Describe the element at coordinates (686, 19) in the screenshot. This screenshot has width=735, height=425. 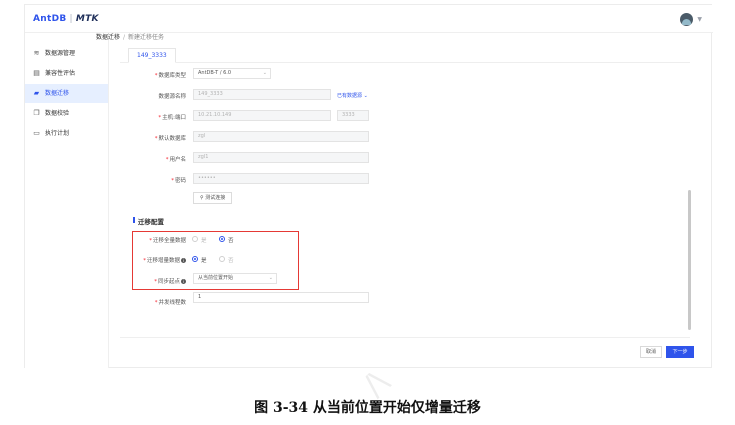
I see `user-avatar` at that location.